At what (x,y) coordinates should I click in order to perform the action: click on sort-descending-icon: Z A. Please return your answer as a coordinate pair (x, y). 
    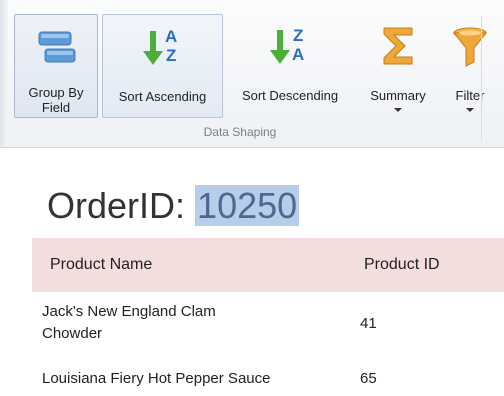
    Looking at the image, I should click on (287, 45).